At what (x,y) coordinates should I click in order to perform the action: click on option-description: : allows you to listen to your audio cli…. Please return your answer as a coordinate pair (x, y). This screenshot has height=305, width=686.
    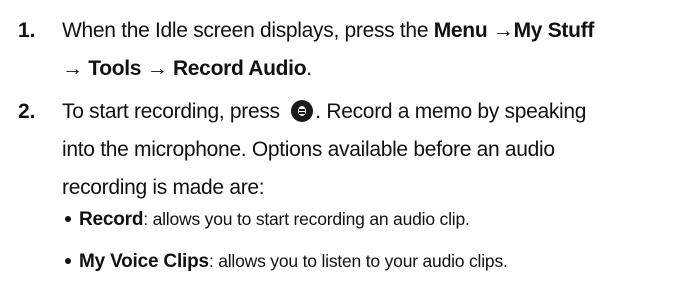
    Looking at the image, I should click on (358, 261).